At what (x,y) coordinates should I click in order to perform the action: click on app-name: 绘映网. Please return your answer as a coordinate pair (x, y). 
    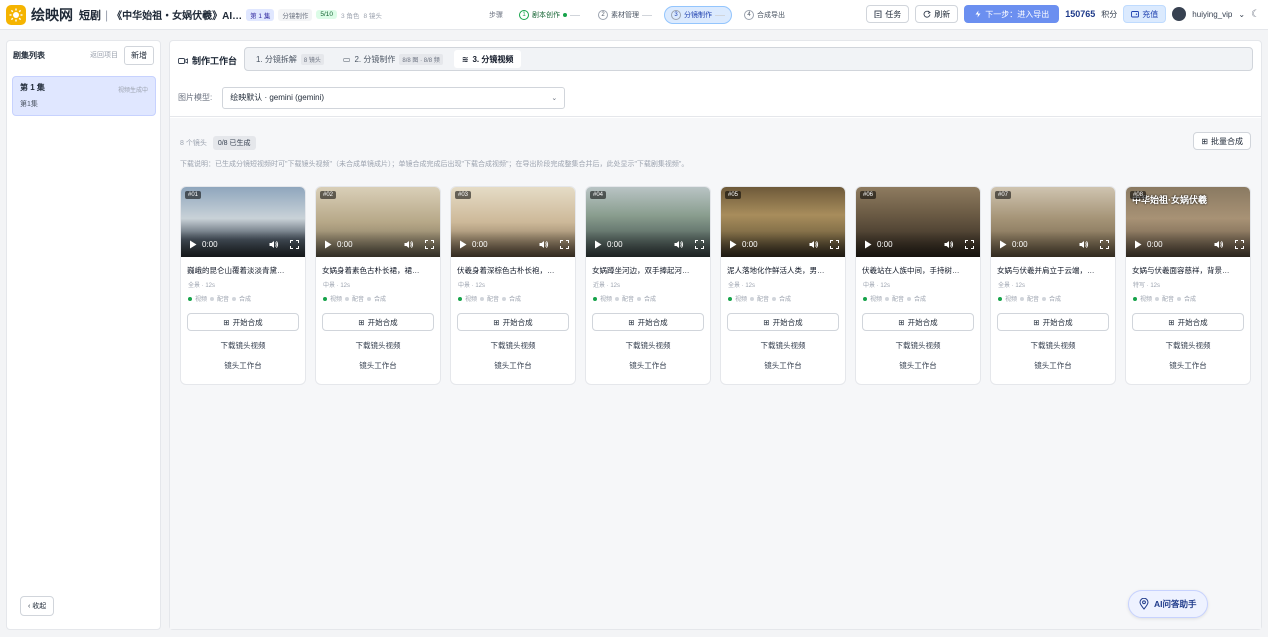
    Looking at the image, I should click on (52, 15).